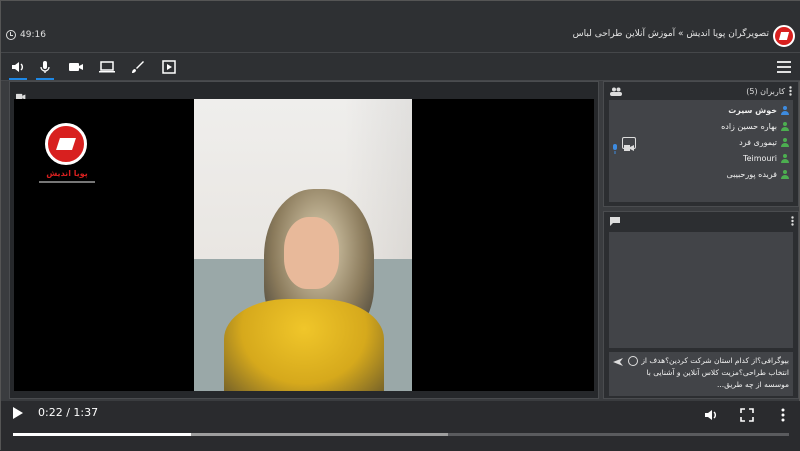 The image size is (800, 451). Describe the element at coordinates (86, 412) in the screenshot. I see `duration: 1:37` at that location.